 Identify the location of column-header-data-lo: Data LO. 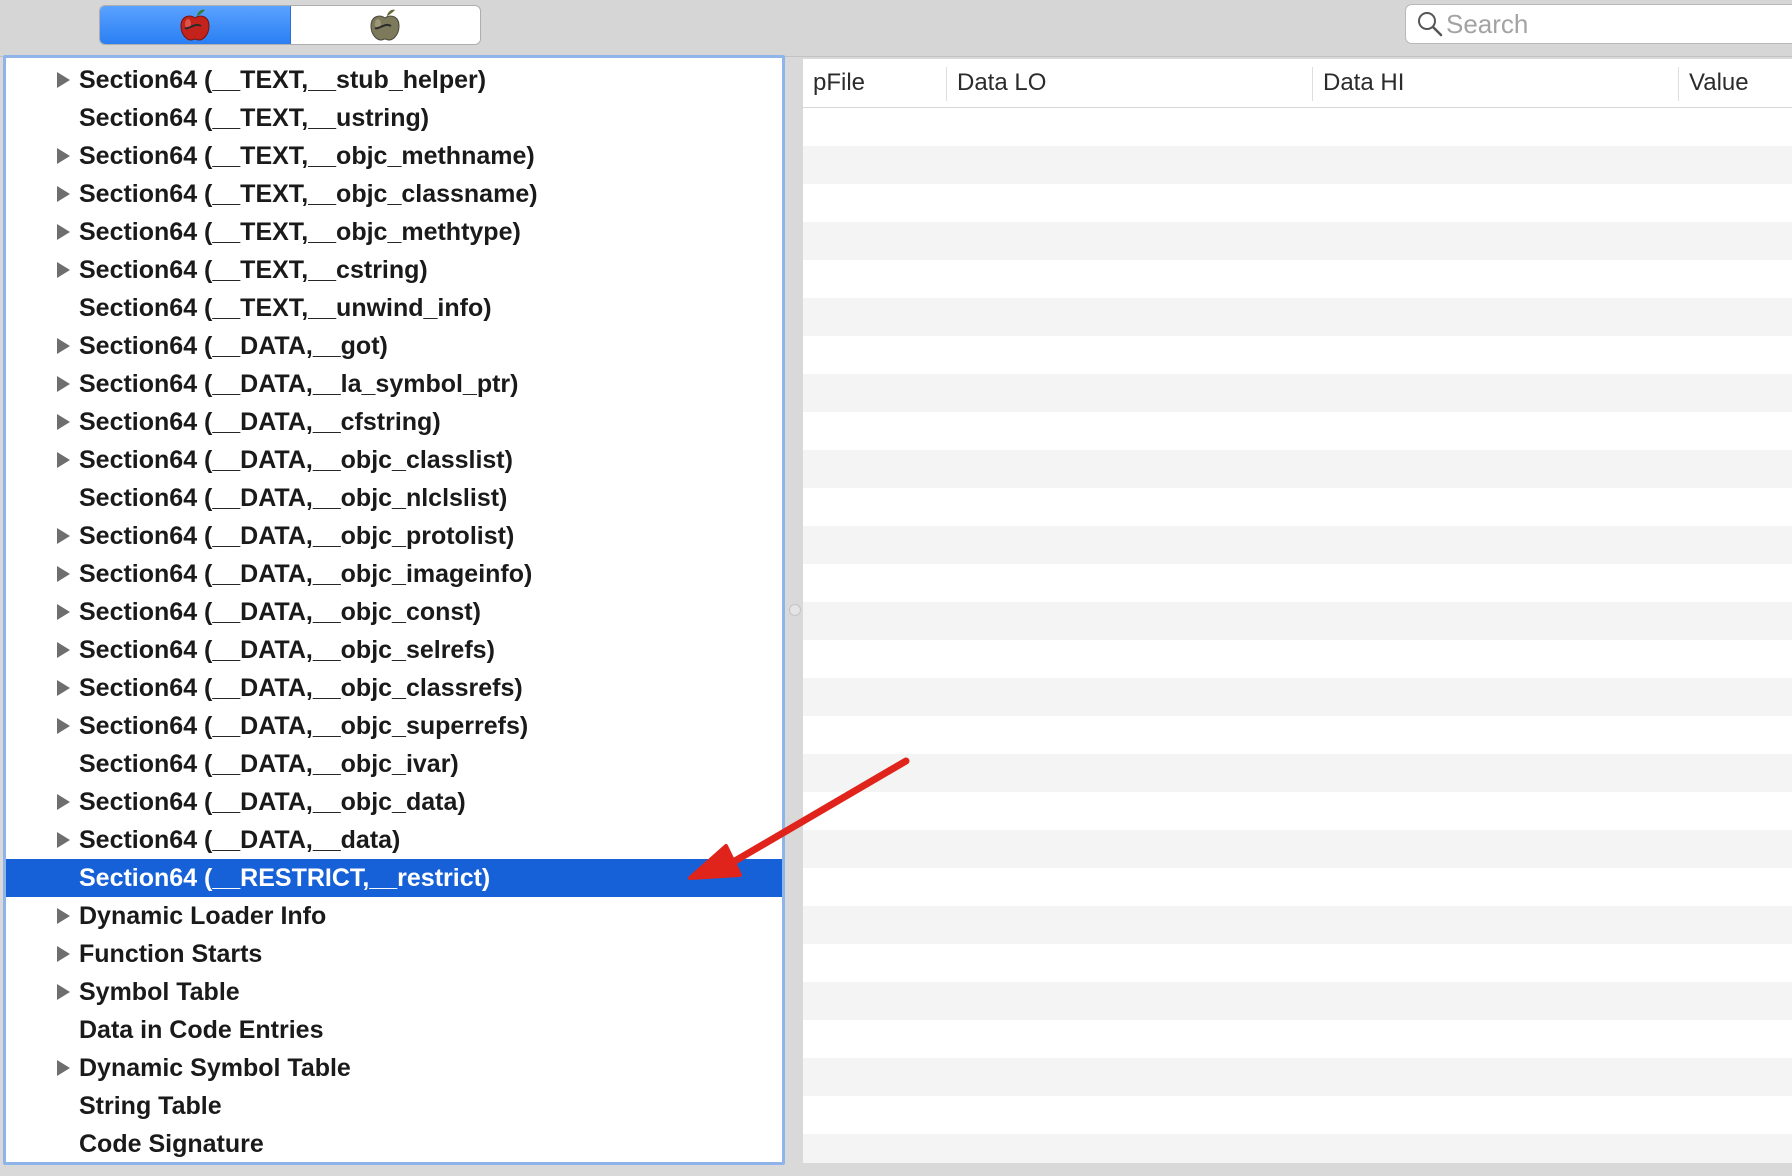
(1129, 83).